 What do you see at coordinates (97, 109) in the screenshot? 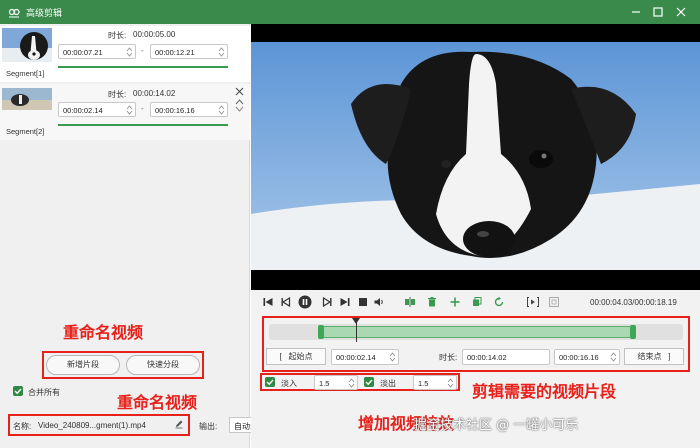
I see `segment-start-input: 00:00:02.14` at bounding box center [97, 109].